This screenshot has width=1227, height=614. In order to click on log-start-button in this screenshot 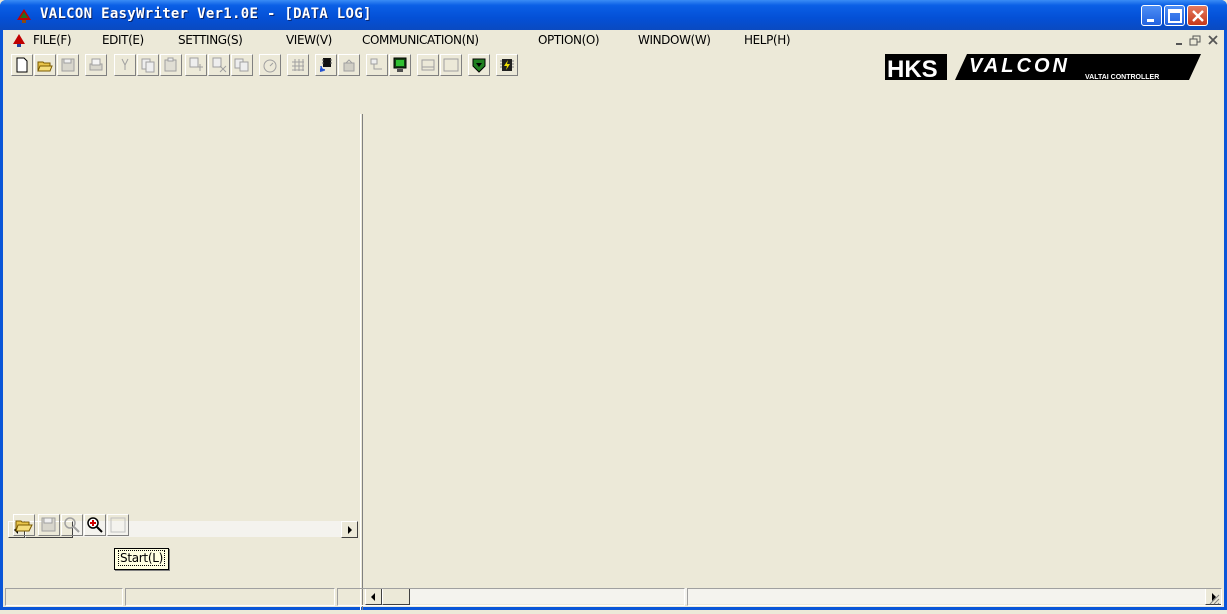, I will do `click(118, 525)`.